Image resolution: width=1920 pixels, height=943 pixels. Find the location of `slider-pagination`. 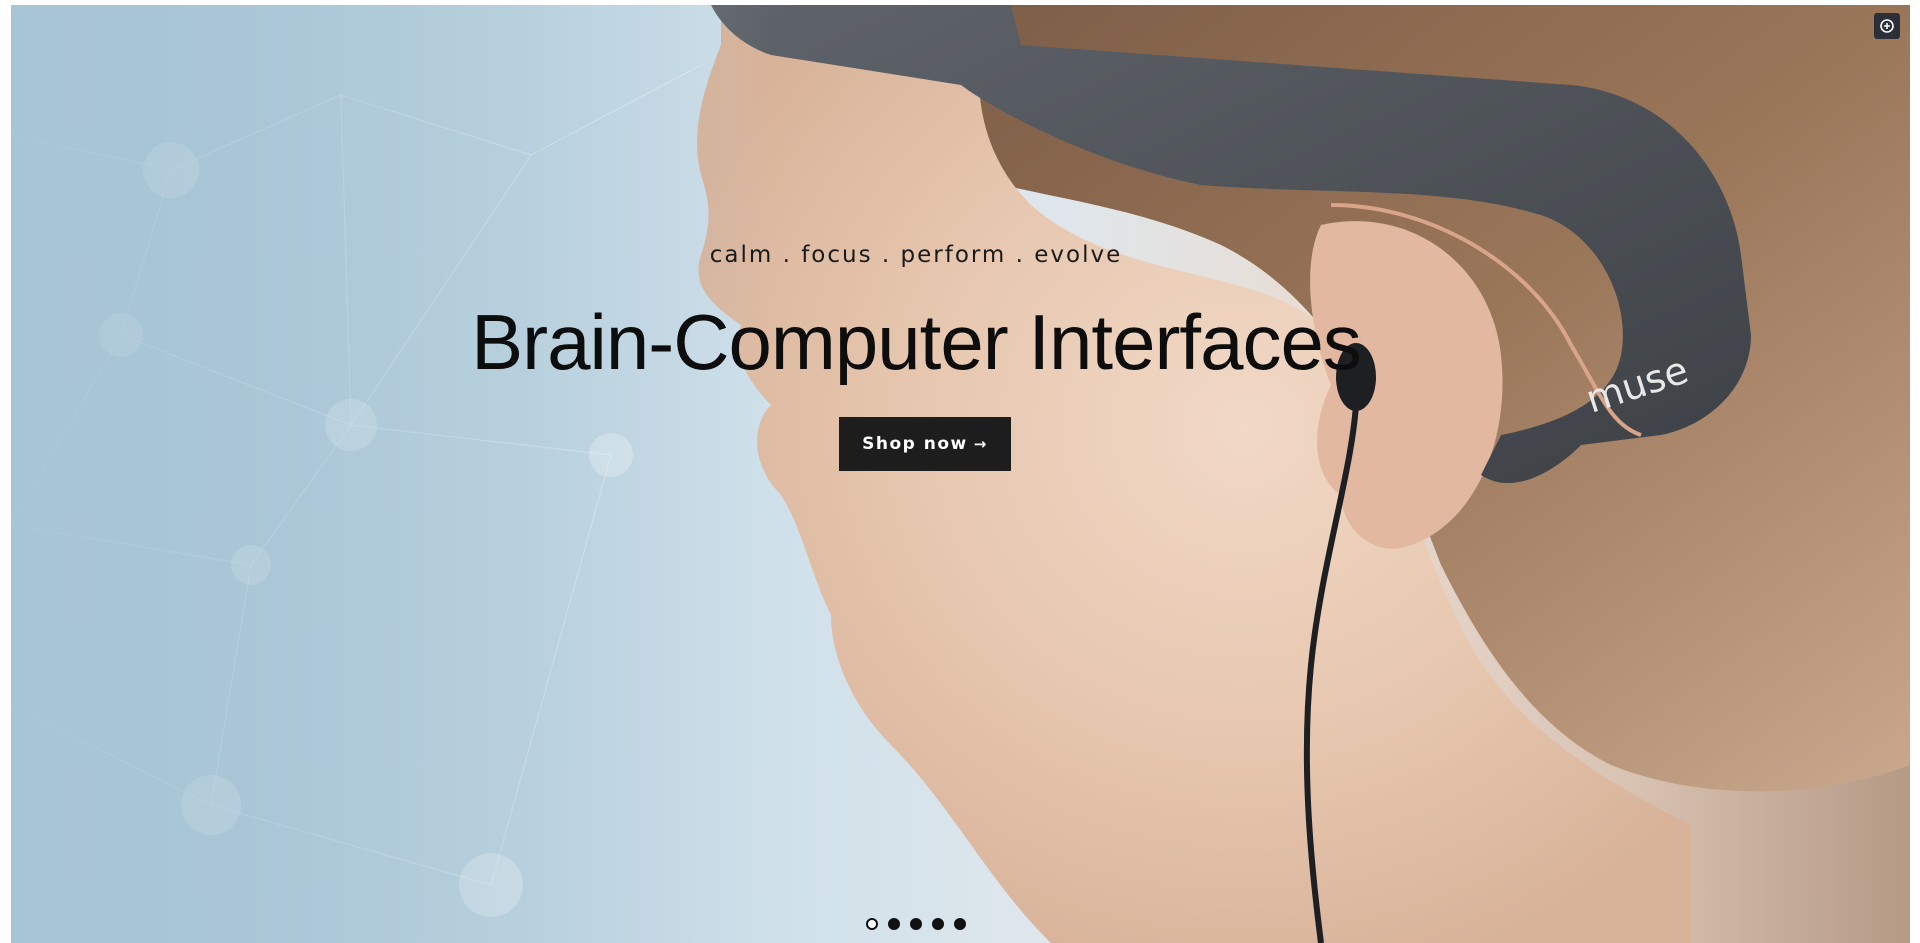

slider-pagination is located at coordinates (916, 924).